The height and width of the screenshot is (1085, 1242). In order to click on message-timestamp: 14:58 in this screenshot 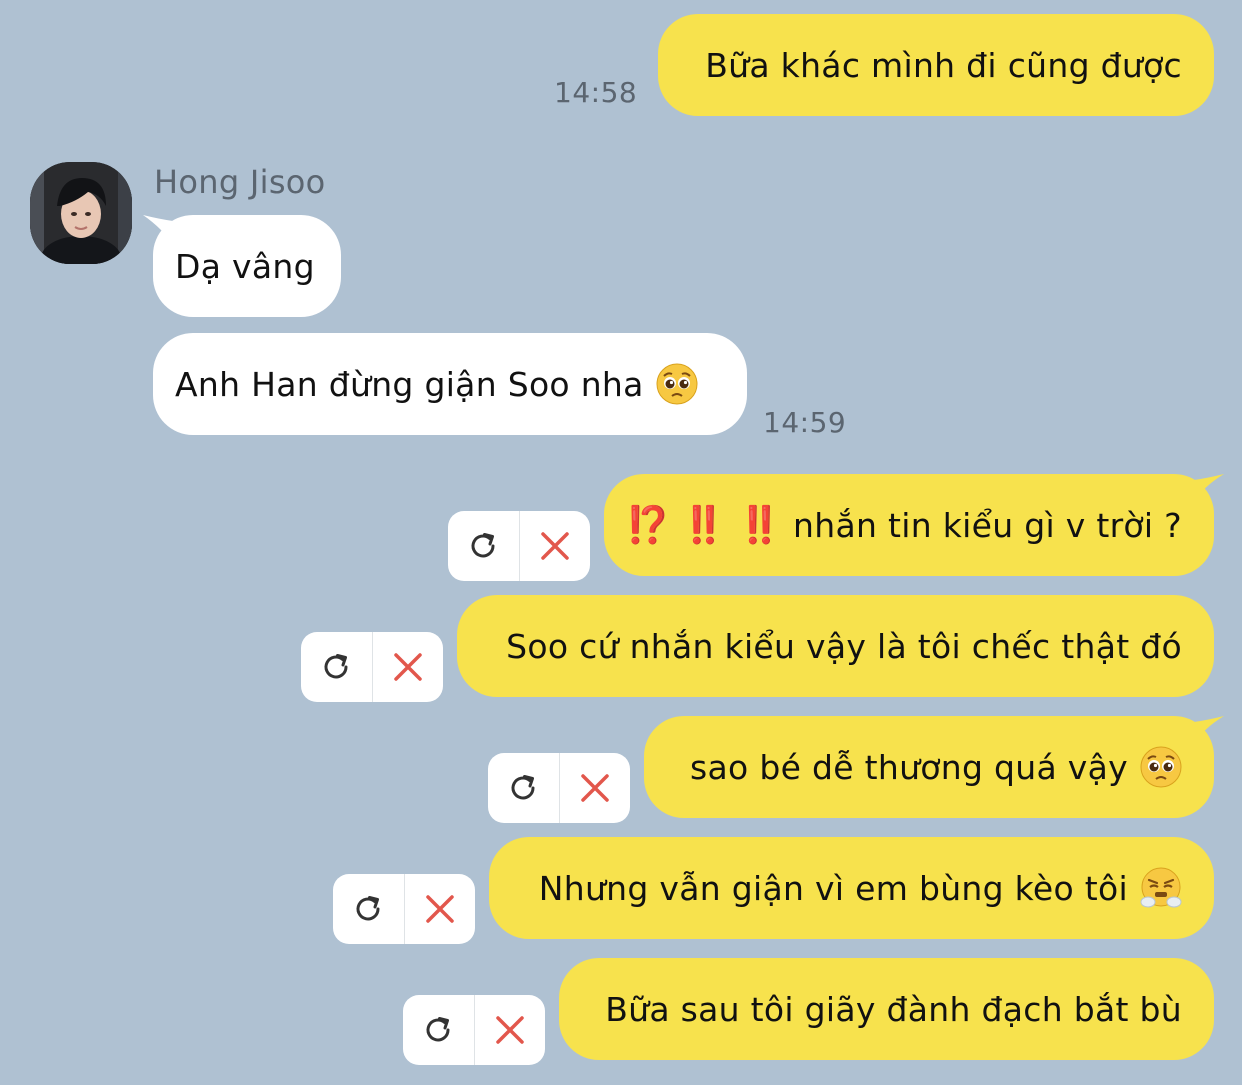, I will do `click(596, 92)`.